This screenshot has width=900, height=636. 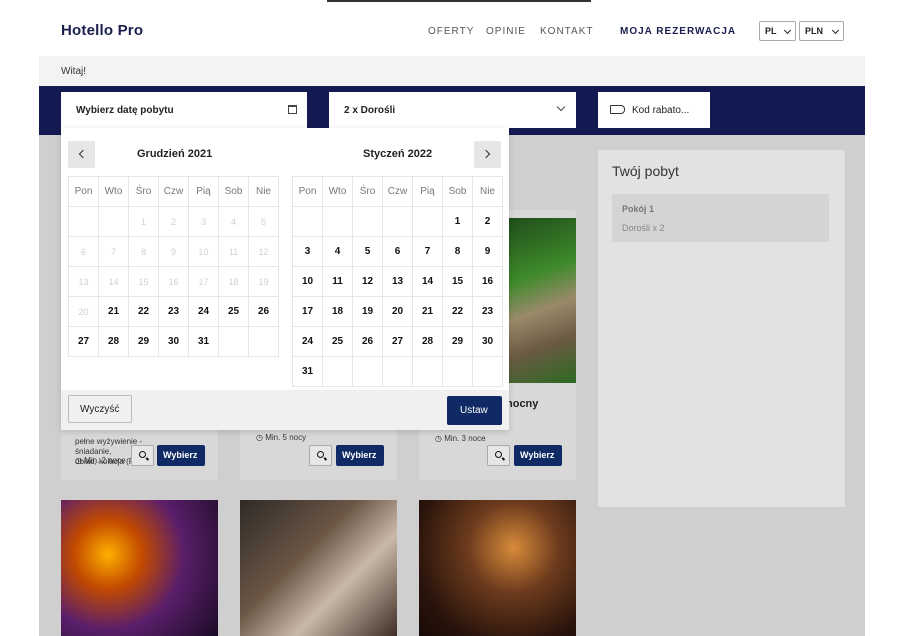 I want to click on my-reservation-link: MOJA REZERWACJA, so click(x=678, y=31).